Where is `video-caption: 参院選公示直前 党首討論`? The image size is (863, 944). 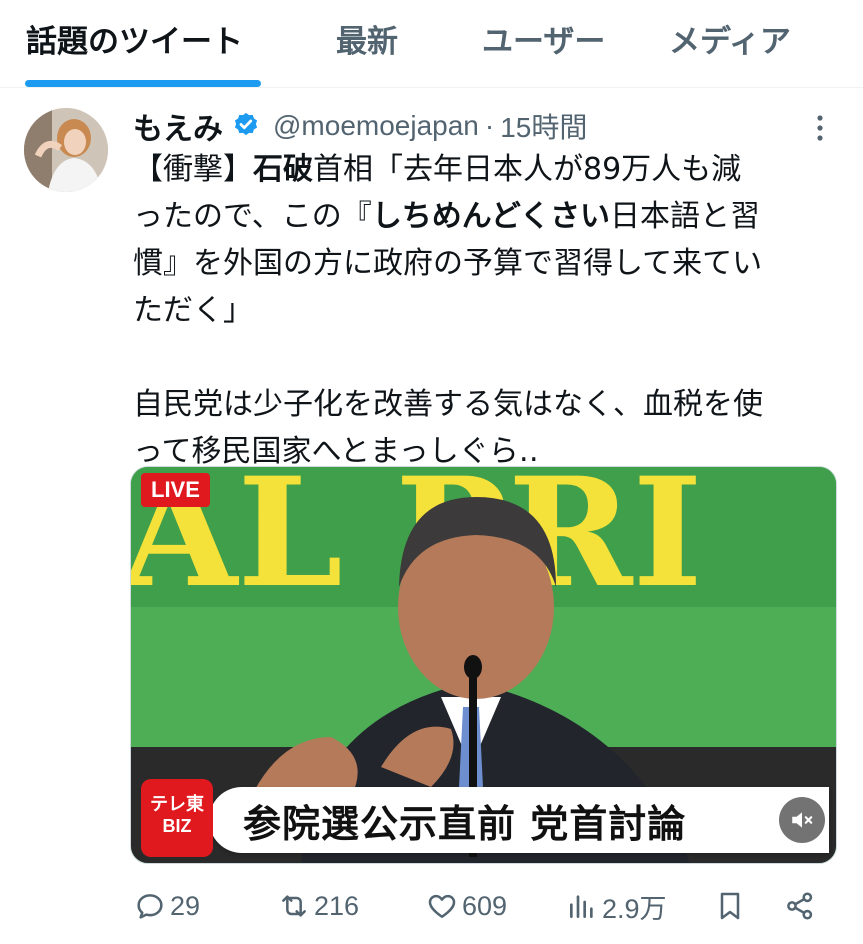 video-caption: 参院選公示直前 党首討論 is located at coordinates (465, 823).